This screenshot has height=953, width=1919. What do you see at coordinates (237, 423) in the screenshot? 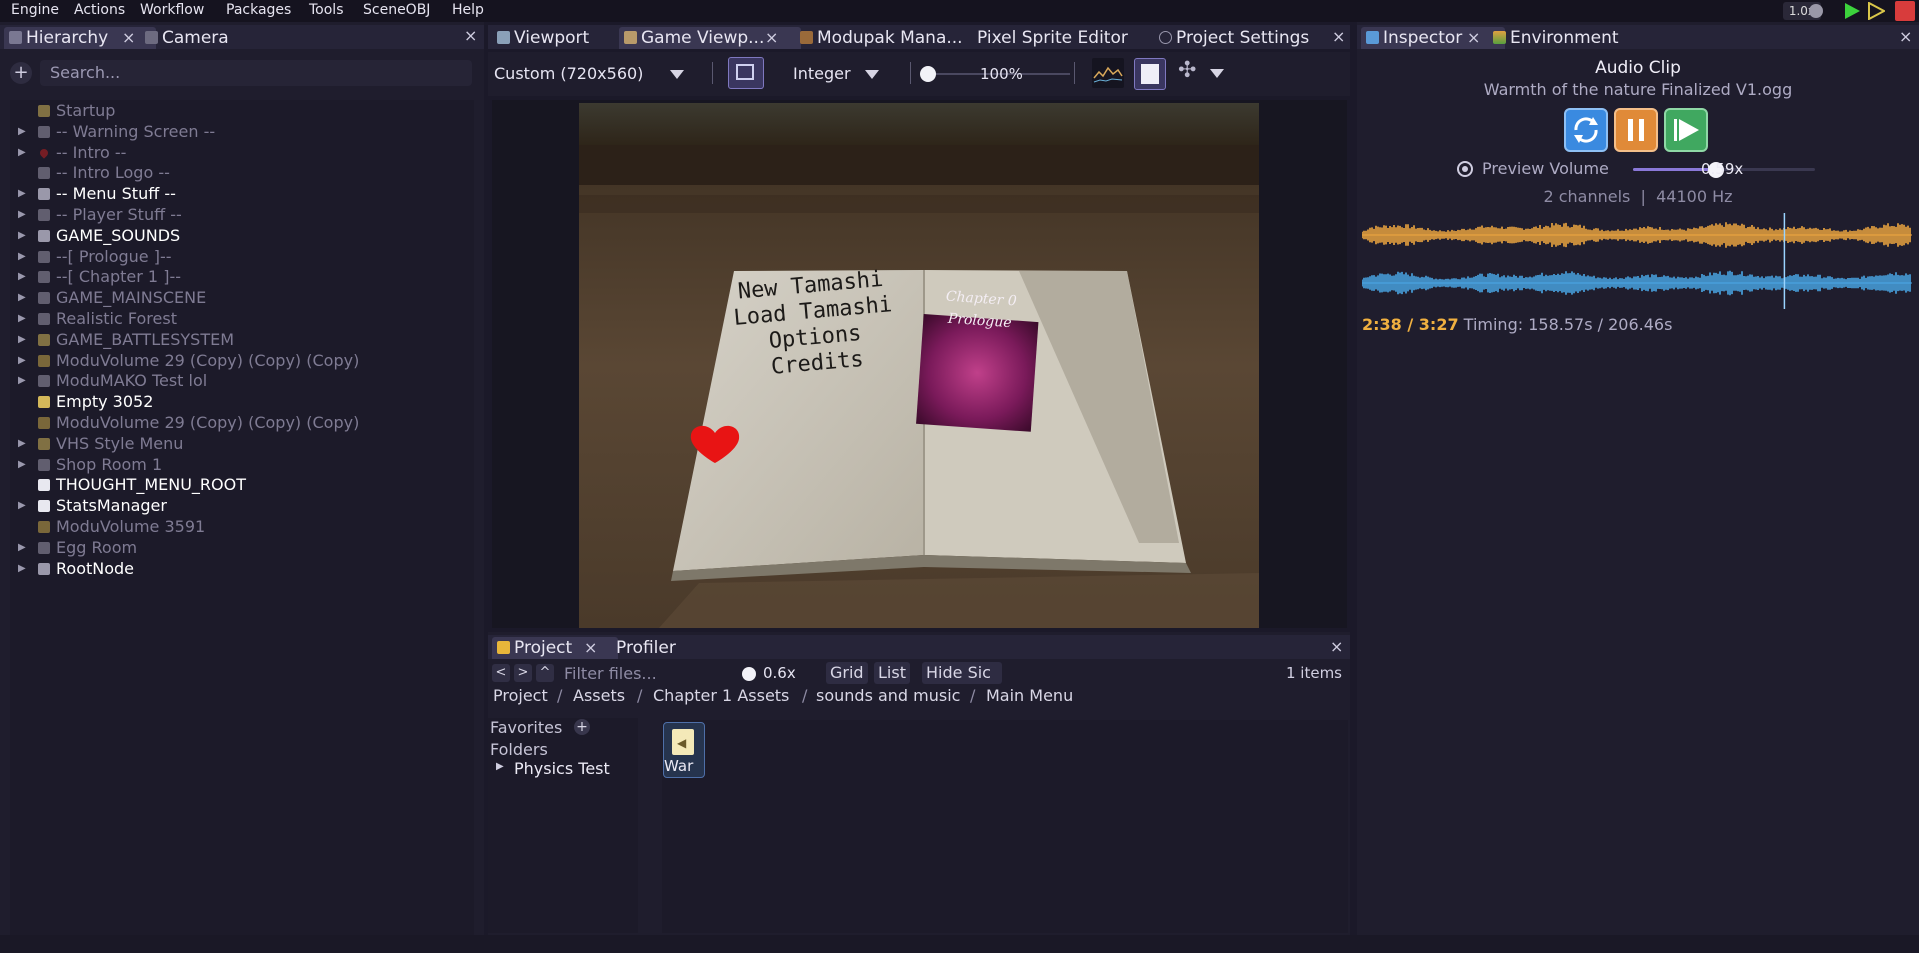
I see `hierarchy-item: ModuVolume 29 (Copy) (Copy) (Copy)` at bounding box center [237, 423].